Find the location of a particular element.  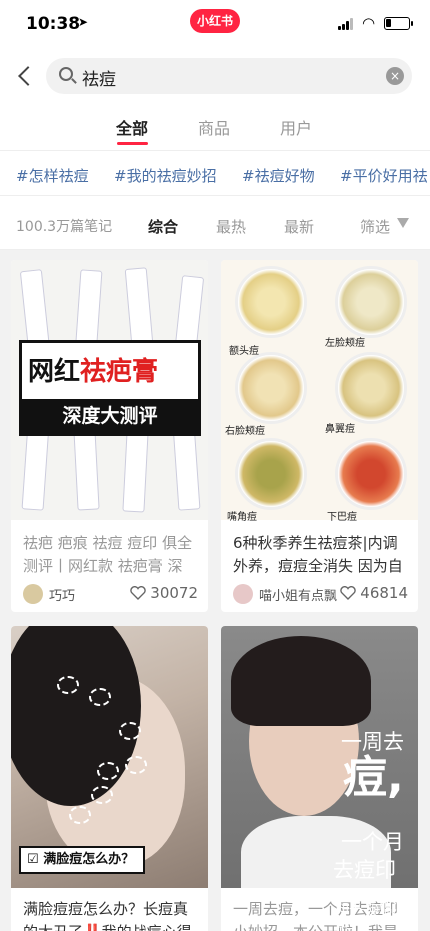

image-text-line: 痘, is located at coordinates (373, 777).